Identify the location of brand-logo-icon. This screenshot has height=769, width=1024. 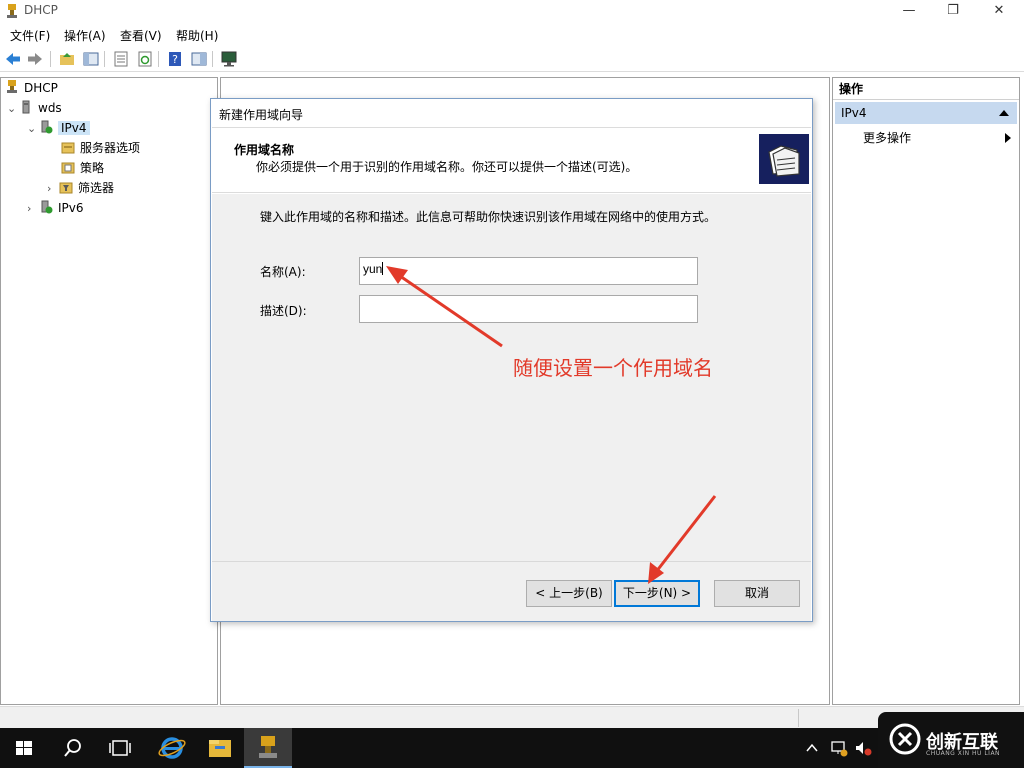
(905, 739).